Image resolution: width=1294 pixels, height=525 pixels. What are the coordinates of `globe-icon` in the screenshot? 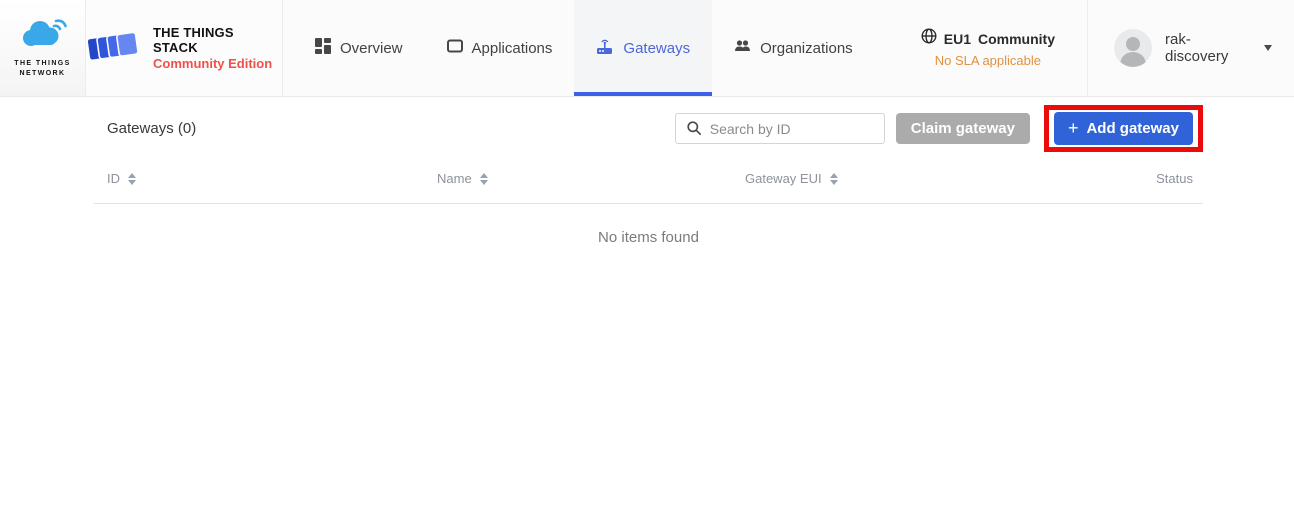 It's located at (929, 38).